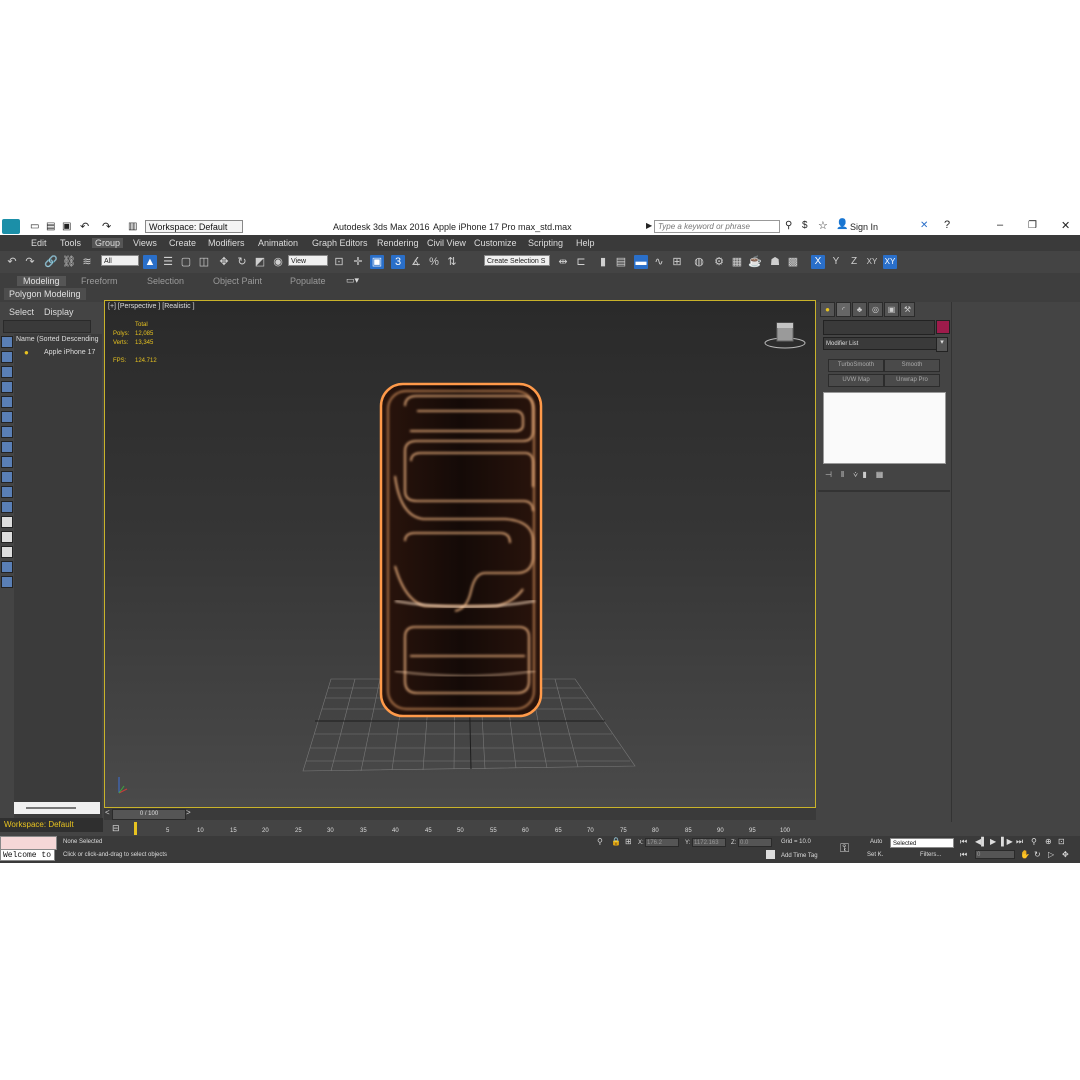  I want to click on selection-lock-icon: 🔒, so click(616, 841).